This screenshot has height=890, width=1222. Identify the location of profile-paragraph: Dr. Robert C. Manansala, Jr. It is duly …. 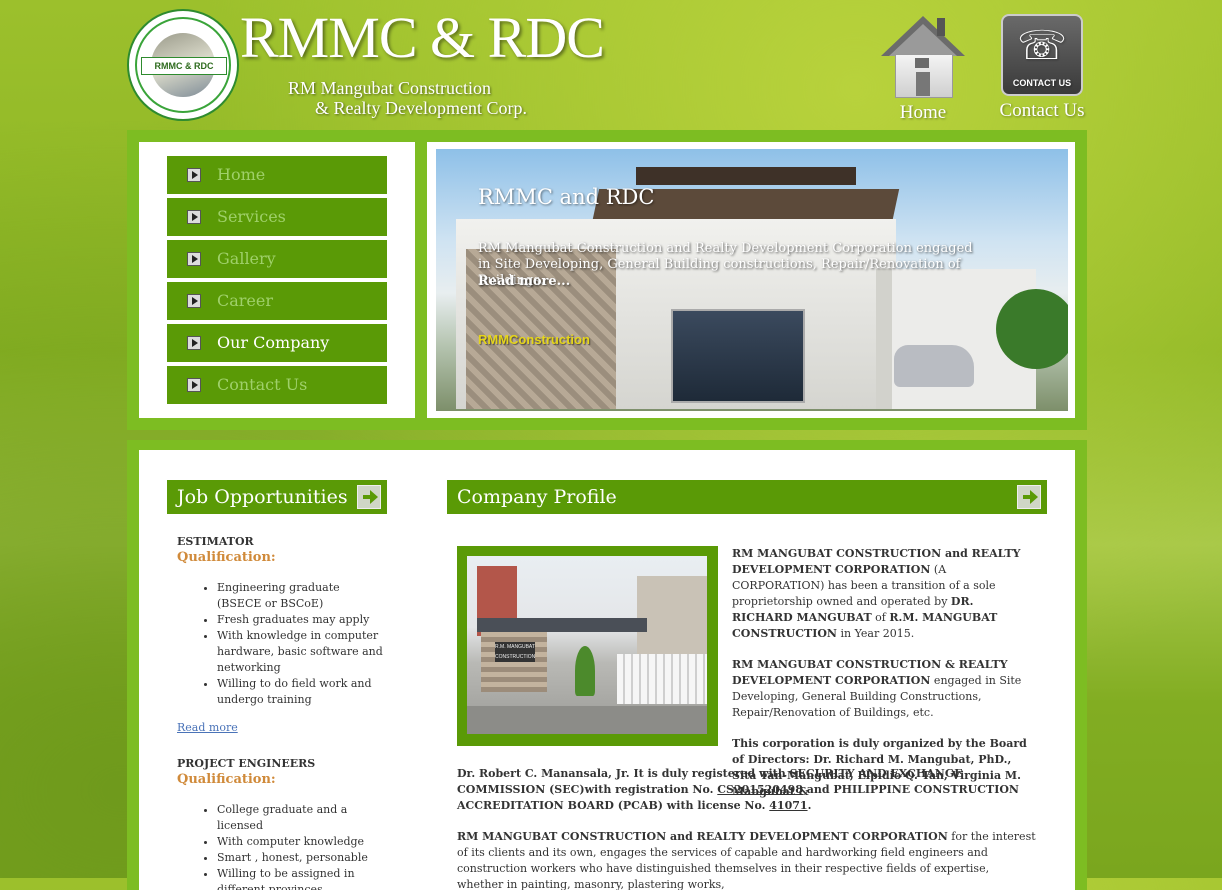
(738, 789).